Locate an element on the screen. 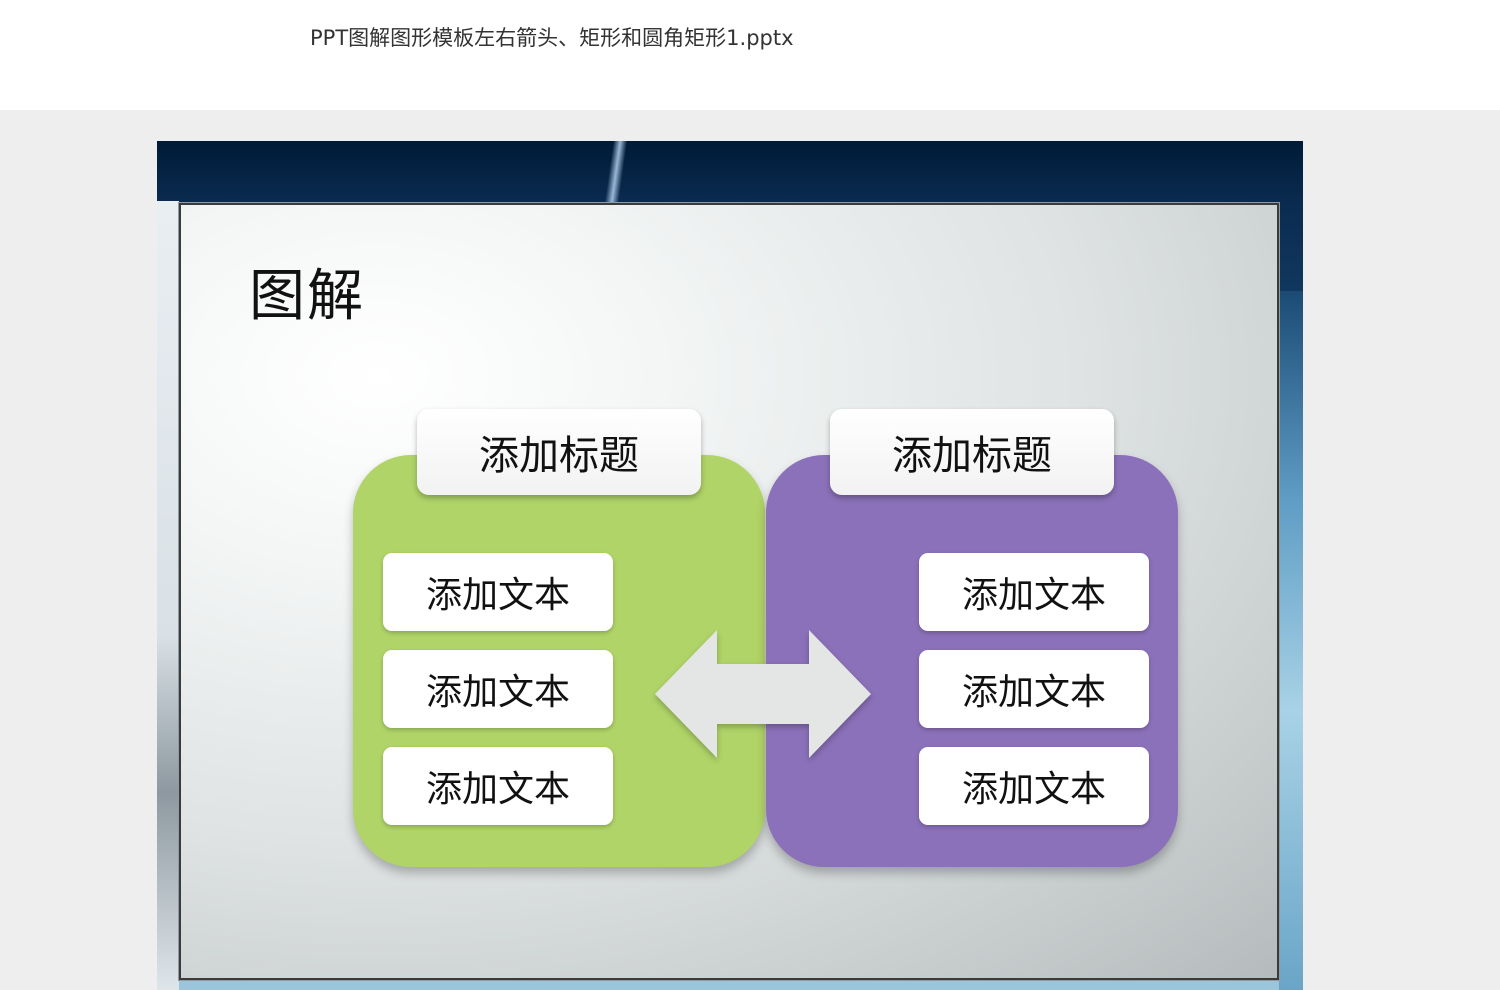  file-title: PPT图解图形模板左右箭头、矩形和圆角矩形1.pptx is located at coordinates (552, 38).